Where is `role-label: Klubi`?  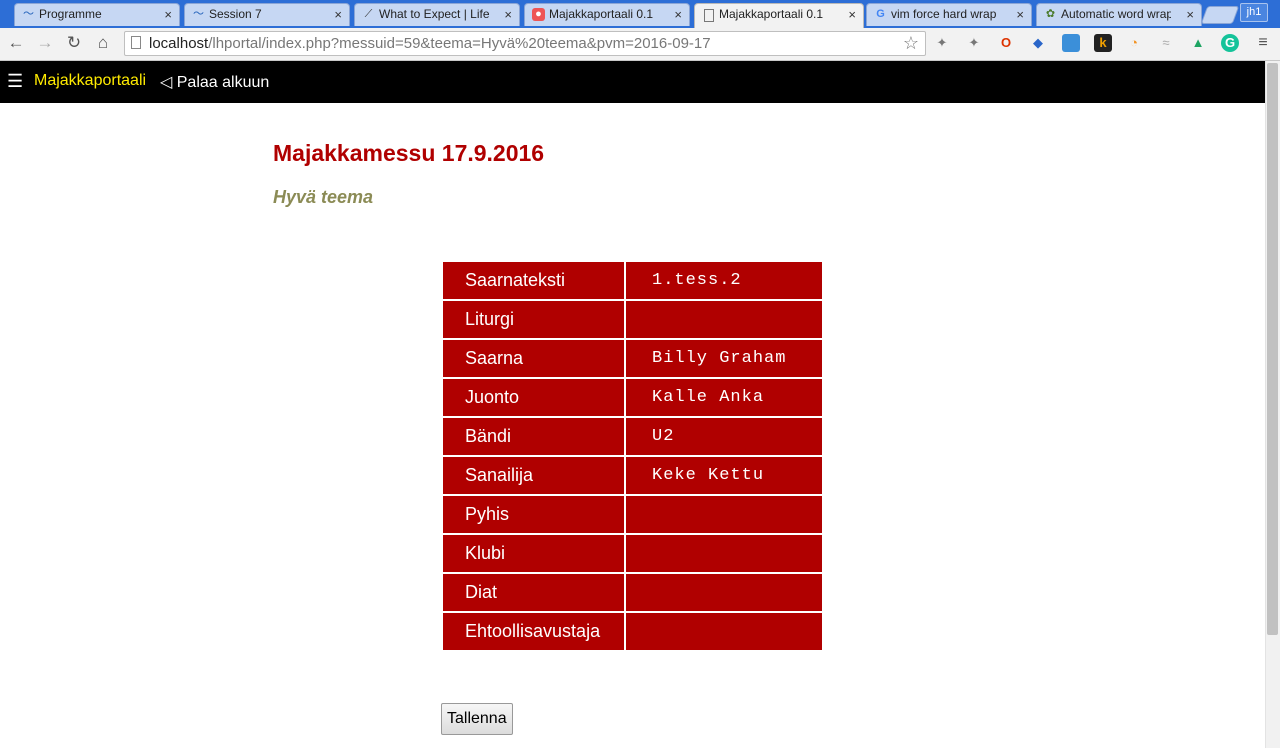
role-label: Klubi is located at coordinates (533, 553).